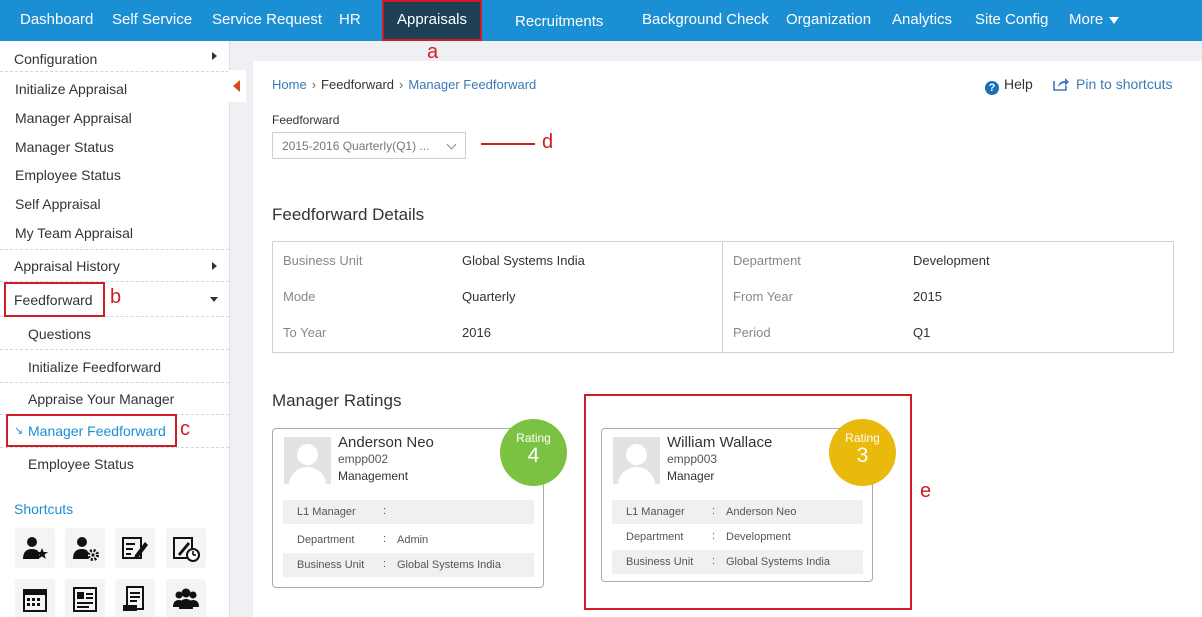  What do you see at coordinates (386, 442) in the screenshot?
I see `employee-name: Anderson Neo` at bounding box center [386, 442].